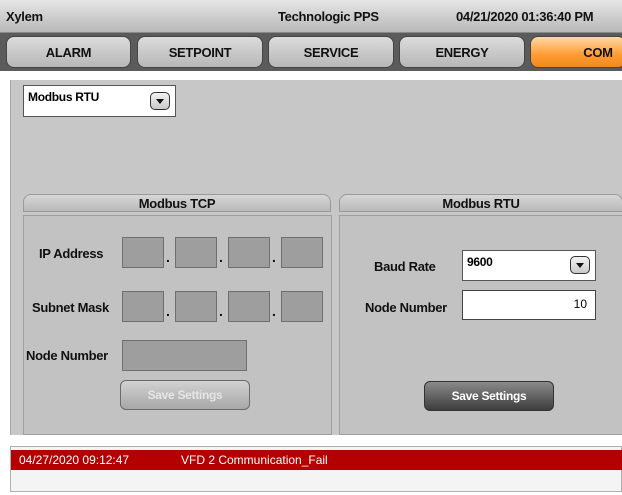 This screenshot has height=495, width=622. Describe the element at coordinates (576, 52) in the screenshot. I see `tab-com: COM` at that location.